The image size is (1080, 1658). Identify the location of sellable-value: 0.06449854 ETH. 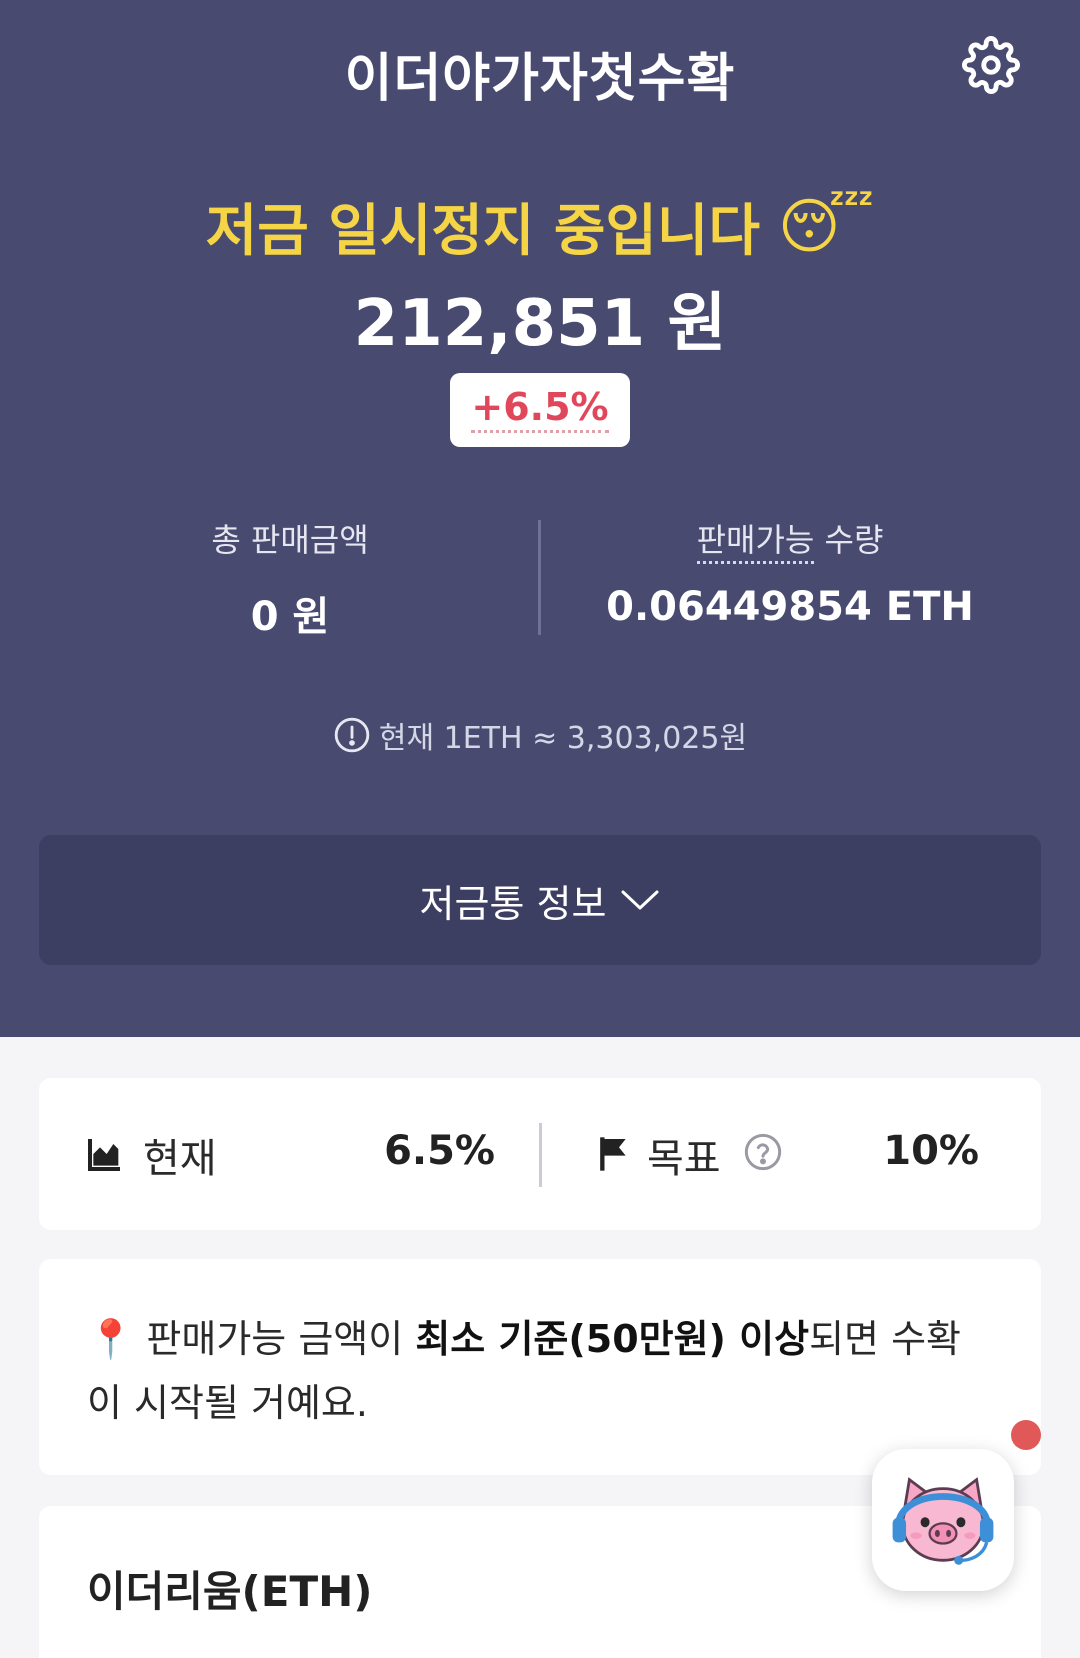
(790, 607).